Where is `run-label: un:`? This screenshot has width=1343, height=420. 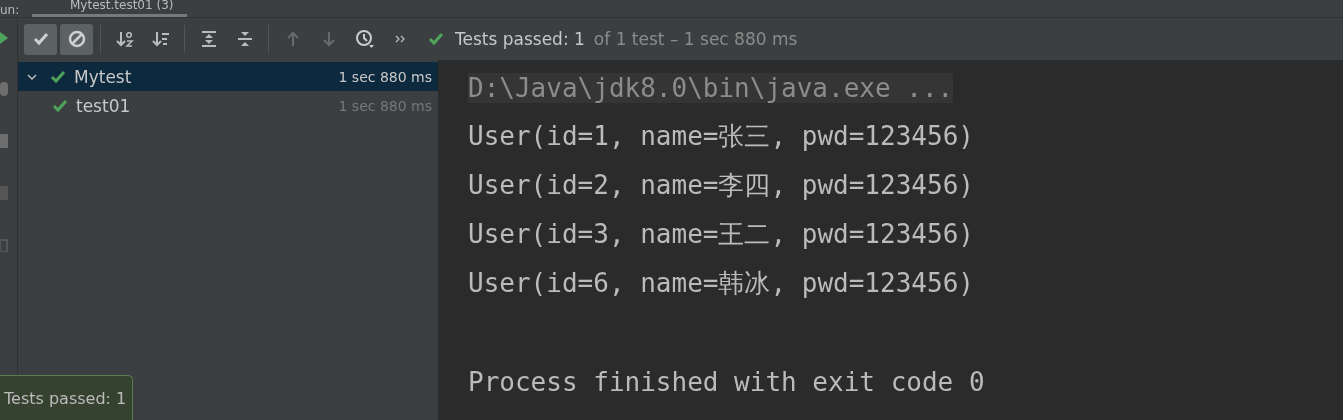 run-label: un: is located at coordinates (10, 10).